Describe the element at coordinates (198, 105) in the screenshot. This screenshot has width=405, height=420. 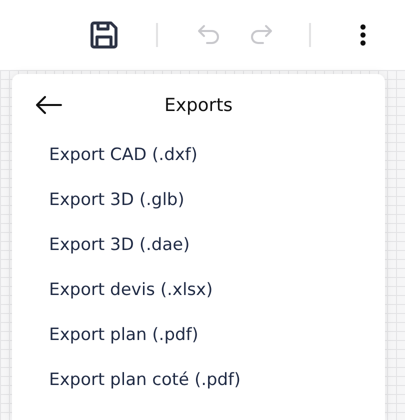
I see `menu-title: Exports` at that location.